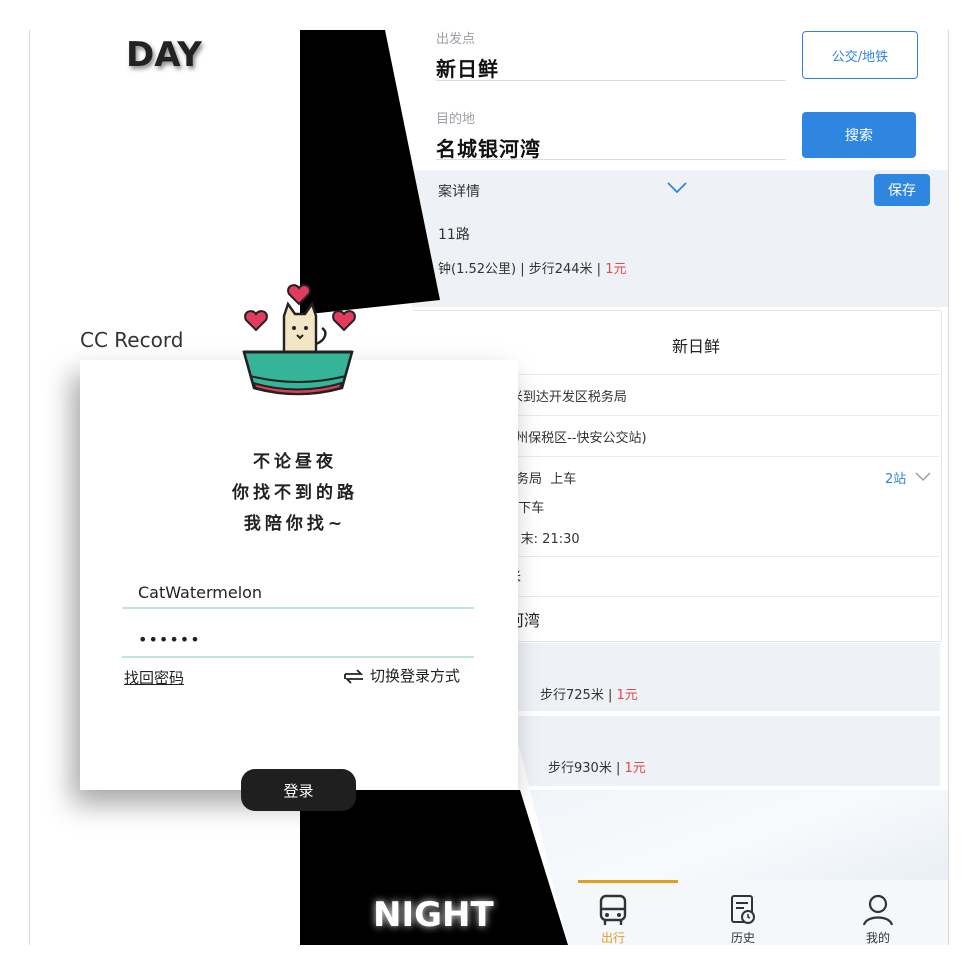  I want to click on detail-start: 新日鲜, so click(696, 346).